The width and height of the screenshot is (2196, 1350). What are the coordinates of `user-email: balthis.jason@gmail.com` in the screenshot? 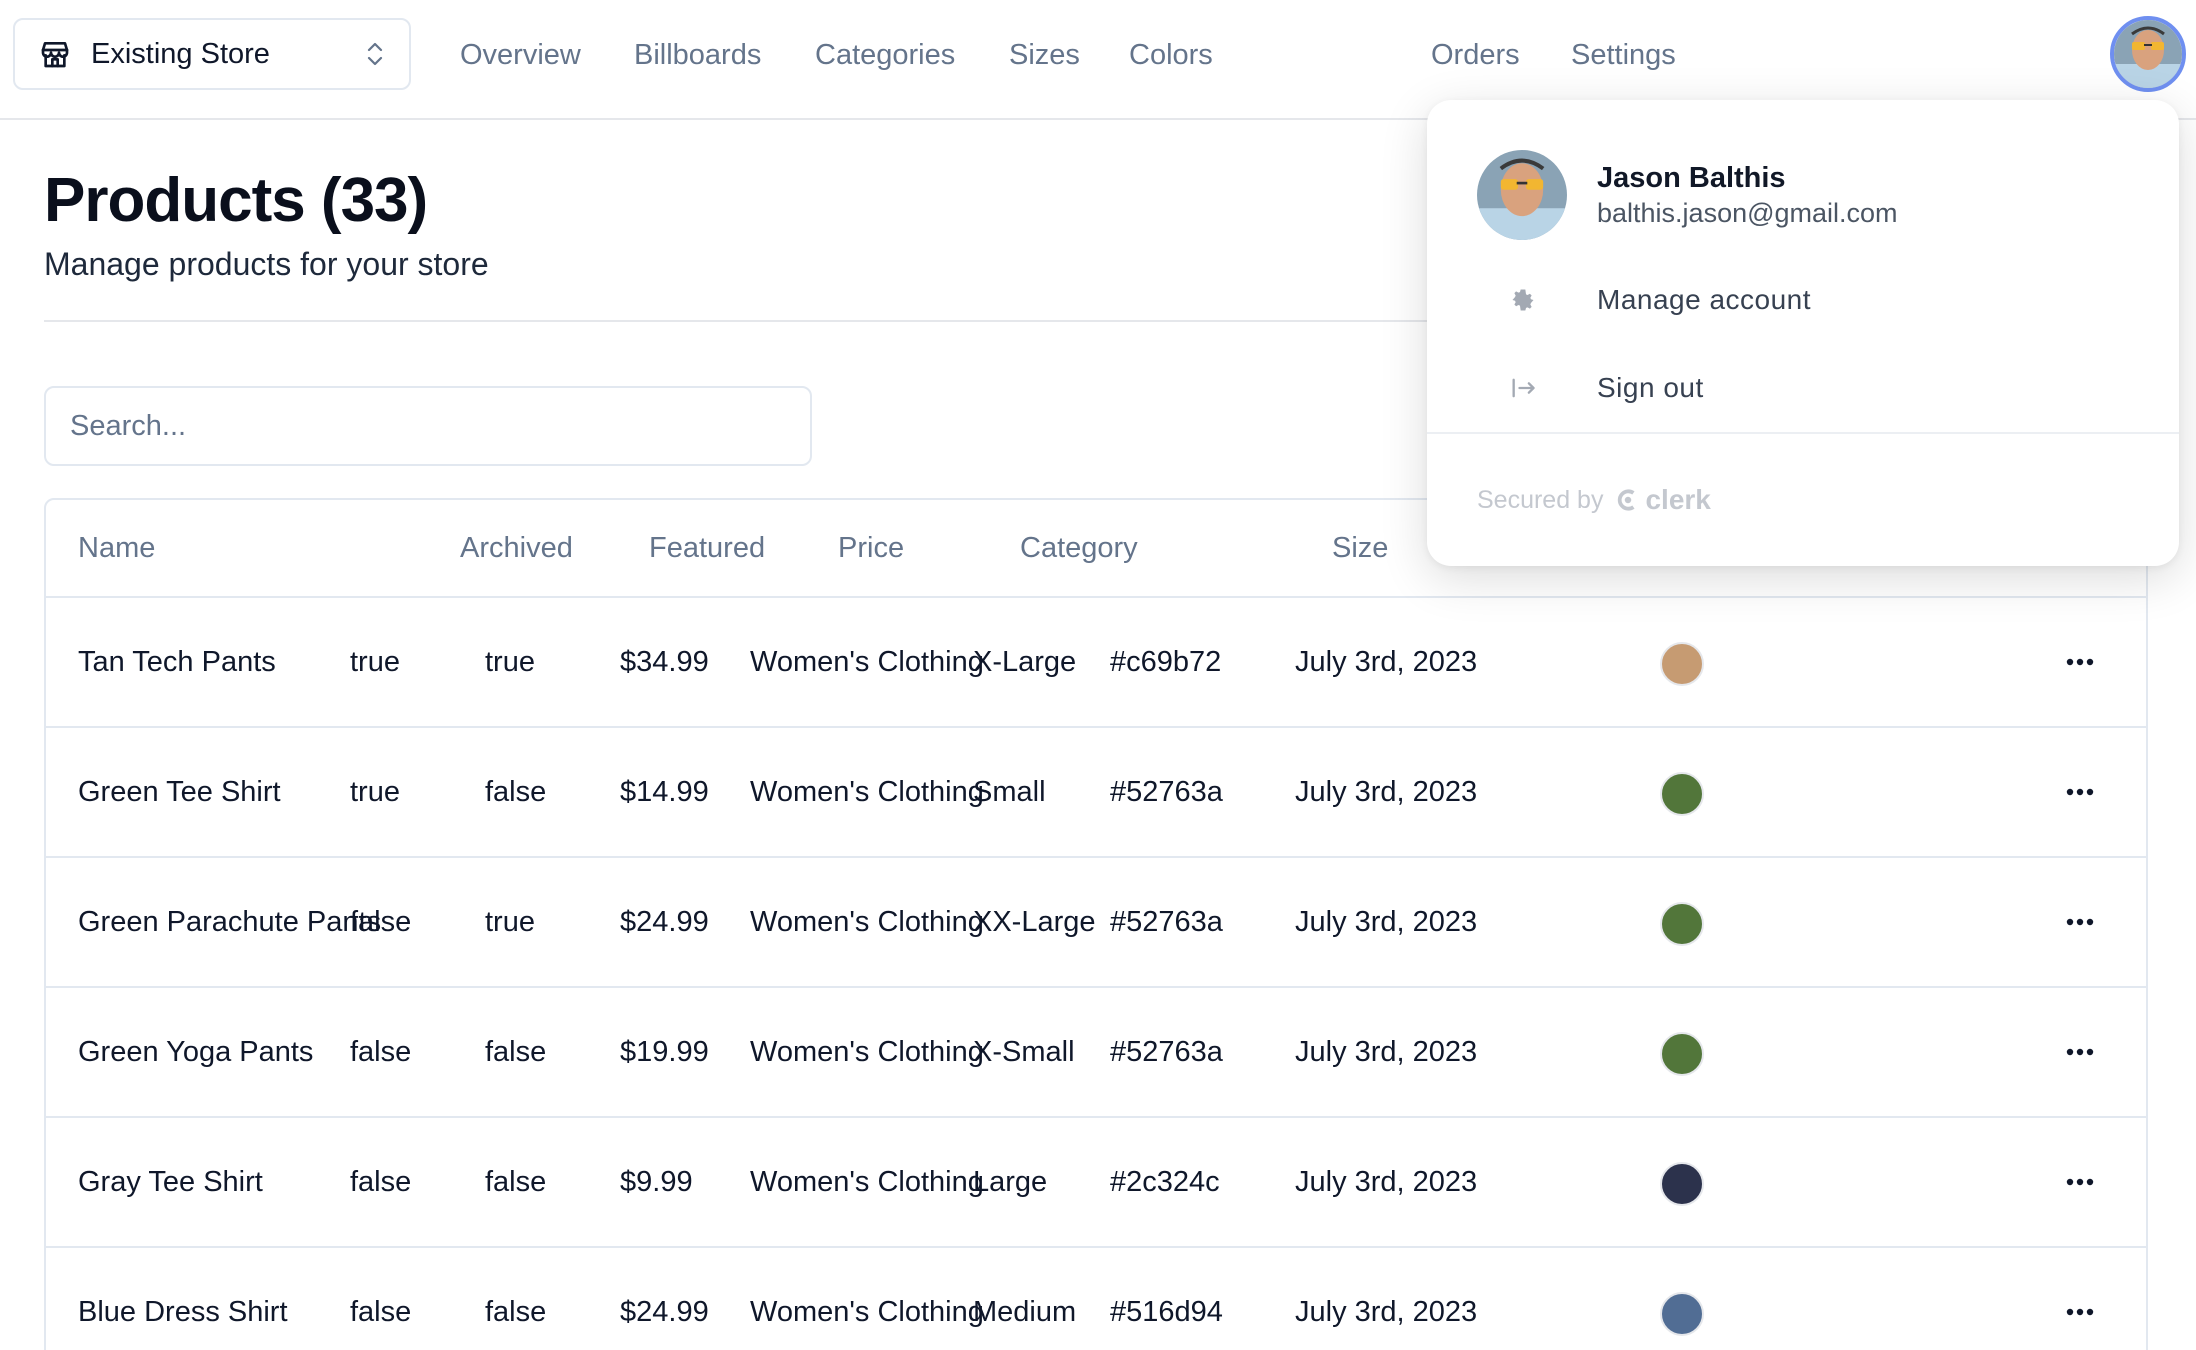 It's located at (1747, 213).